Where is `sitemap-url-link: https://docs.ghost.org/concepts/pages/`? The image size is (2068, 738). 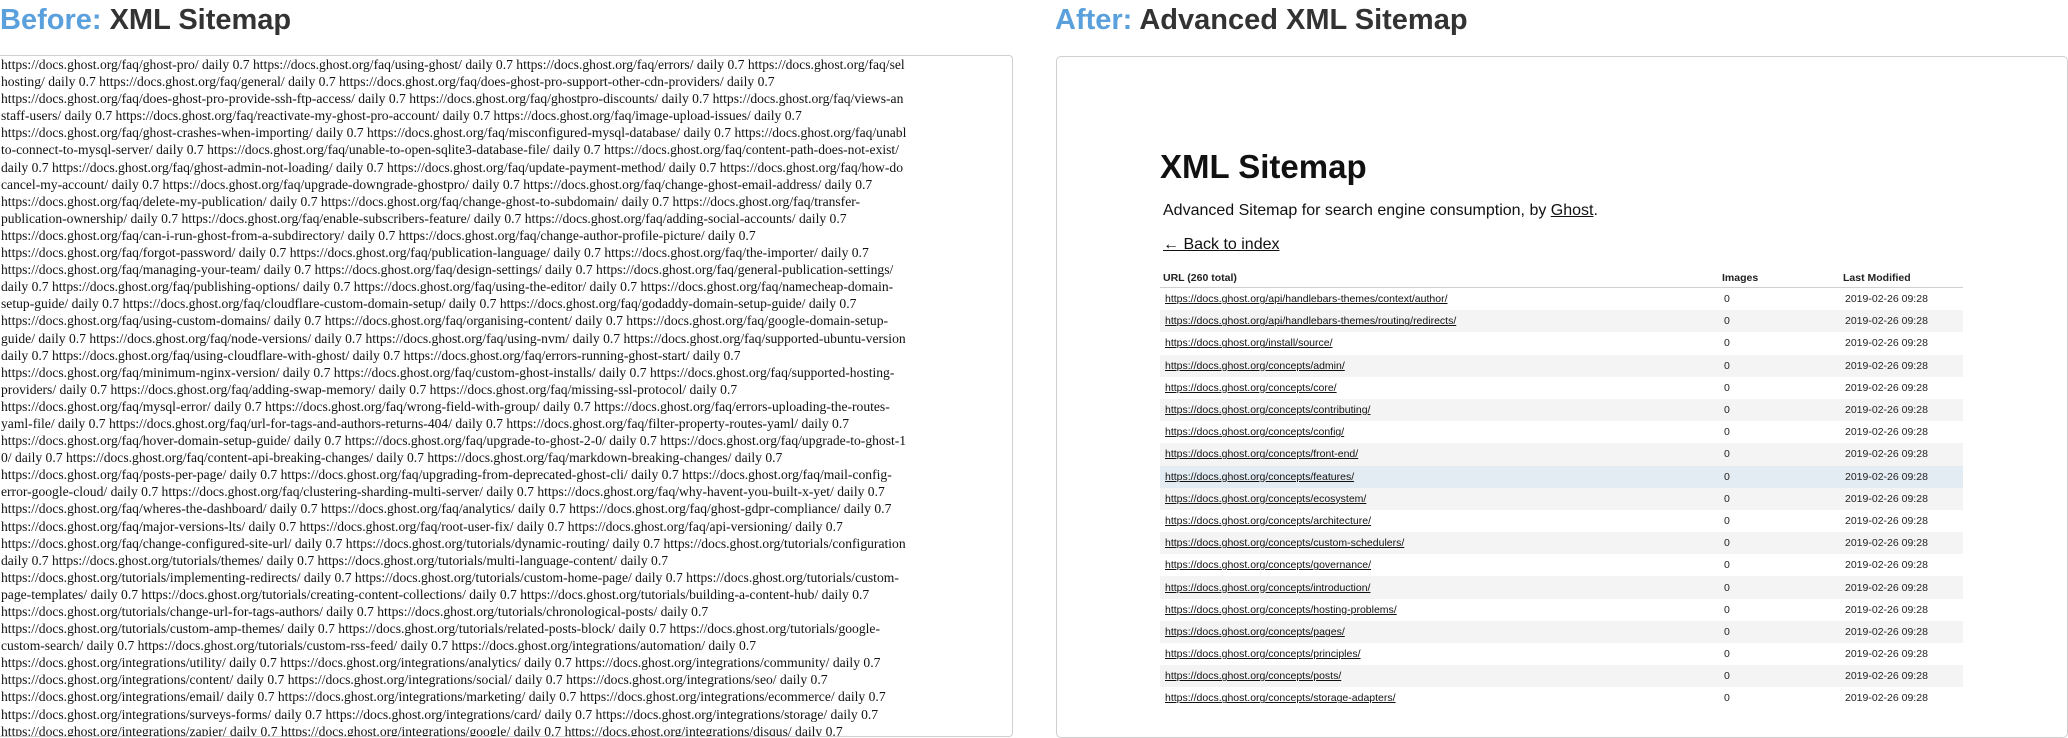
sitemap-url-link: https://docs.ghost.org/concepts/pages/ is located at coordinates (1255, 632).